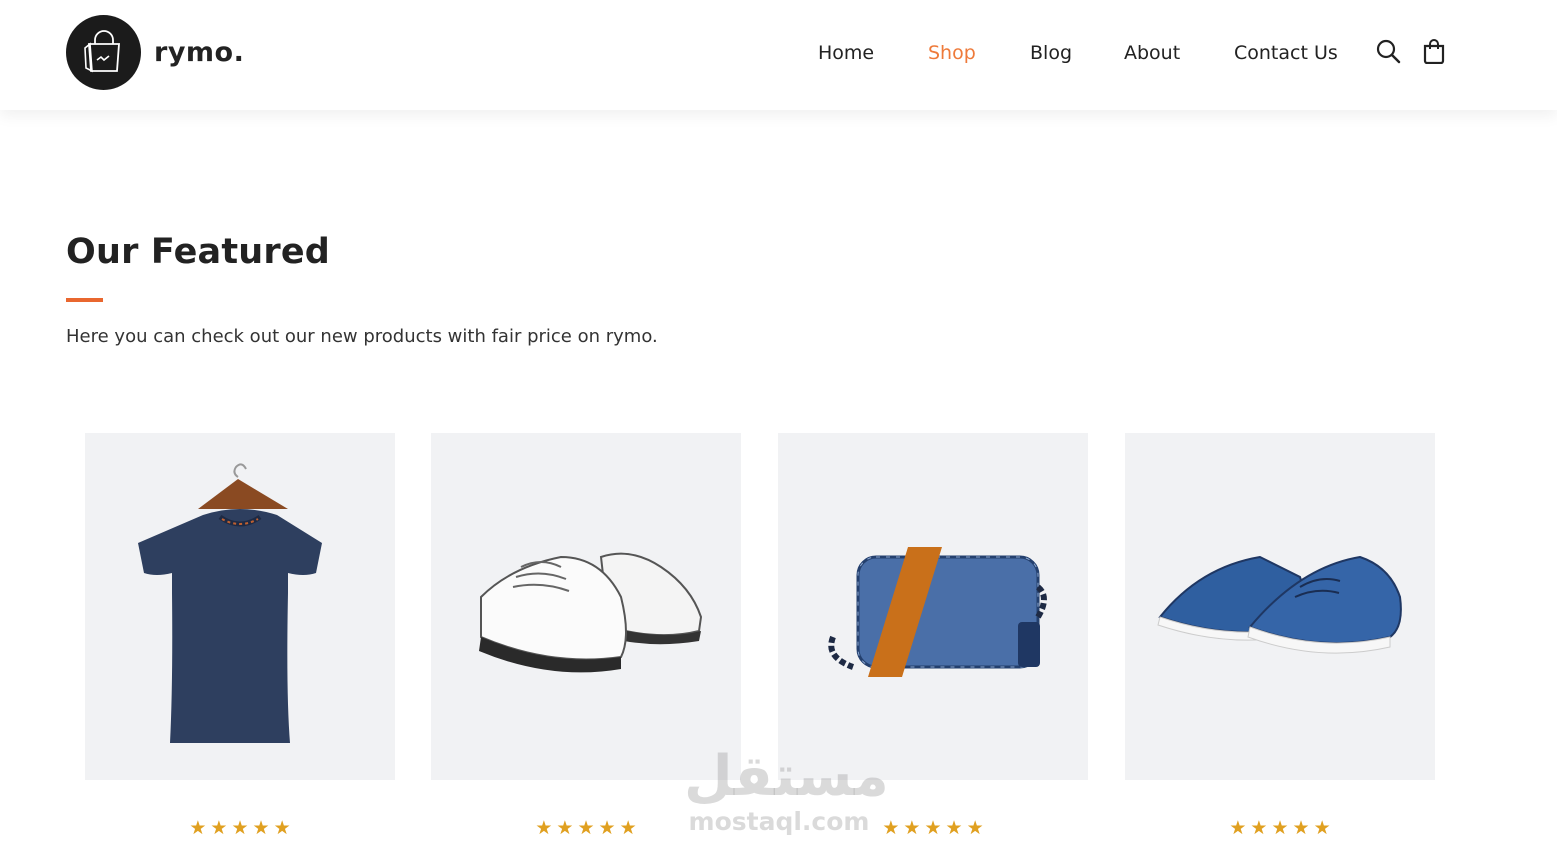 The image size is (1557, 855). What do you see at coordinates (230, 602) in the screenshot?
I see `tshirt-image` at bounding box center [230, 602].